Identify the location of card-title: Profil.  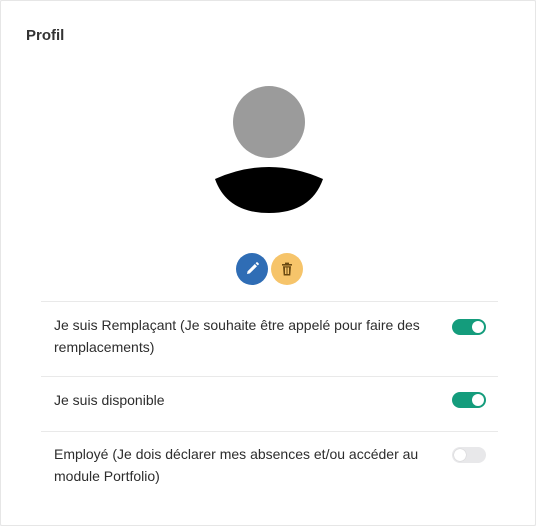
(45, 35).